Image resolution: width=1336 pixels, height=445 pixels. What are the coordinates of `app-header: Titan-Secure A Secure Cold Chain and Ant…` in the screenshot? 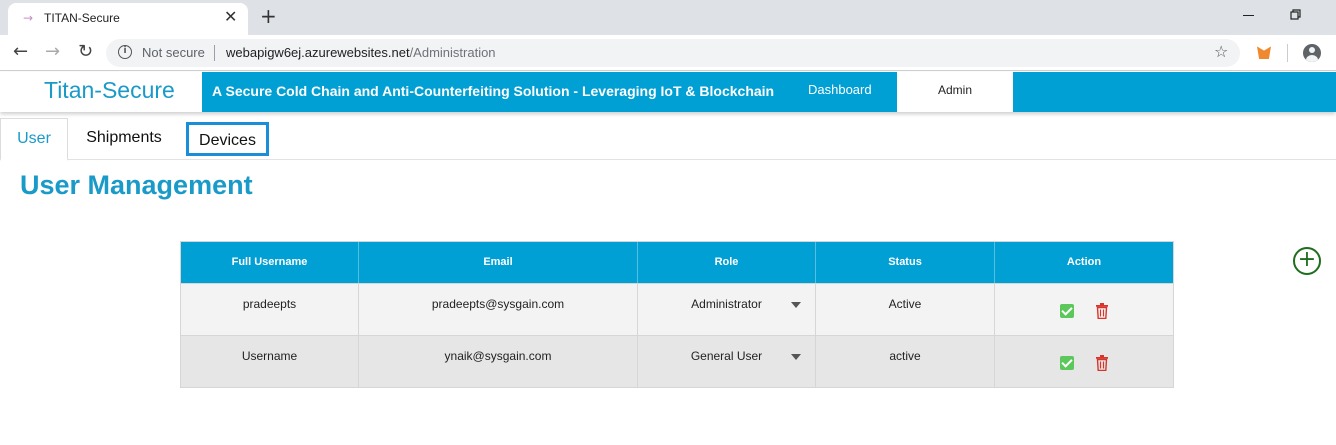 It's located at (668, 92).